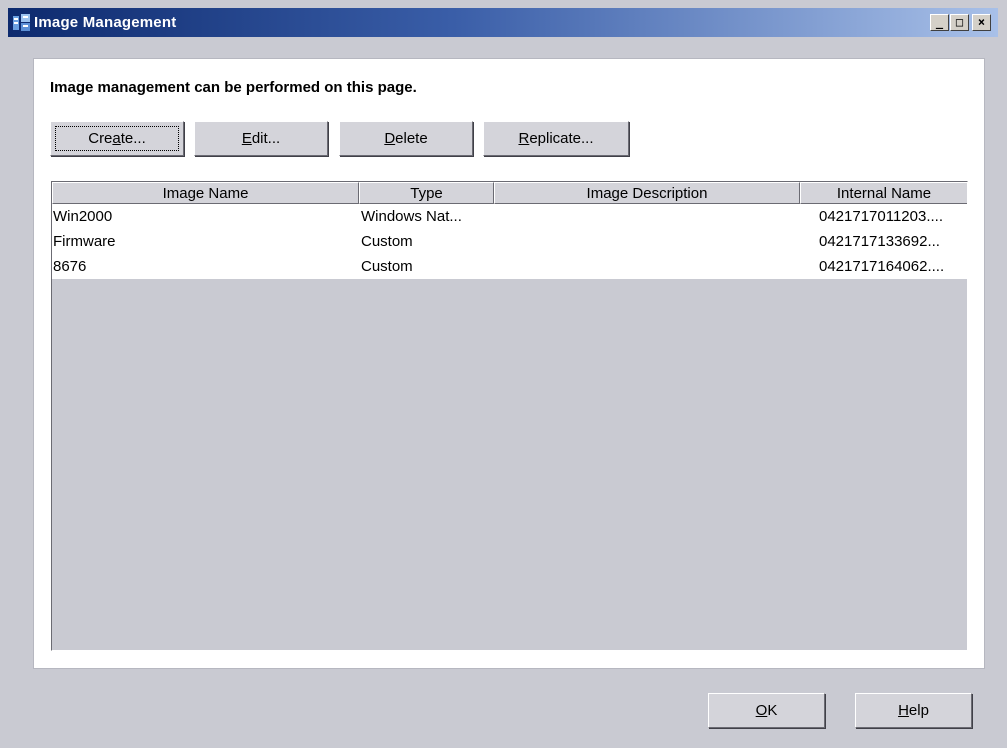 This screenshot has height=748, width=1007. I want to click on close-button: ×, so click(981, 22).